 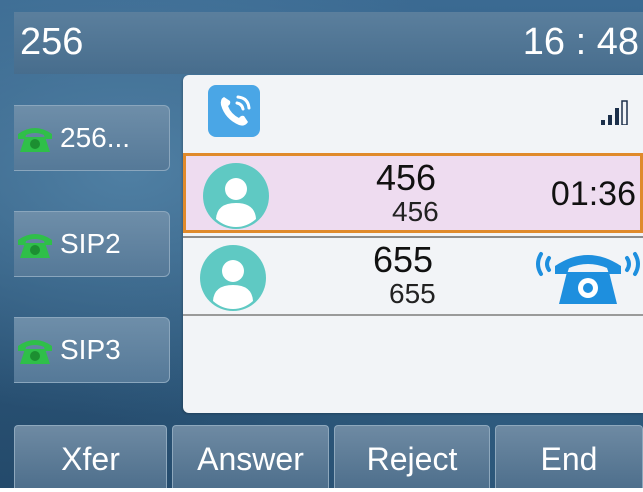 What do you see at coordinates (415, 211) in the screenshot?
I see `caller-number: 456` at bounding box center [415, 211].